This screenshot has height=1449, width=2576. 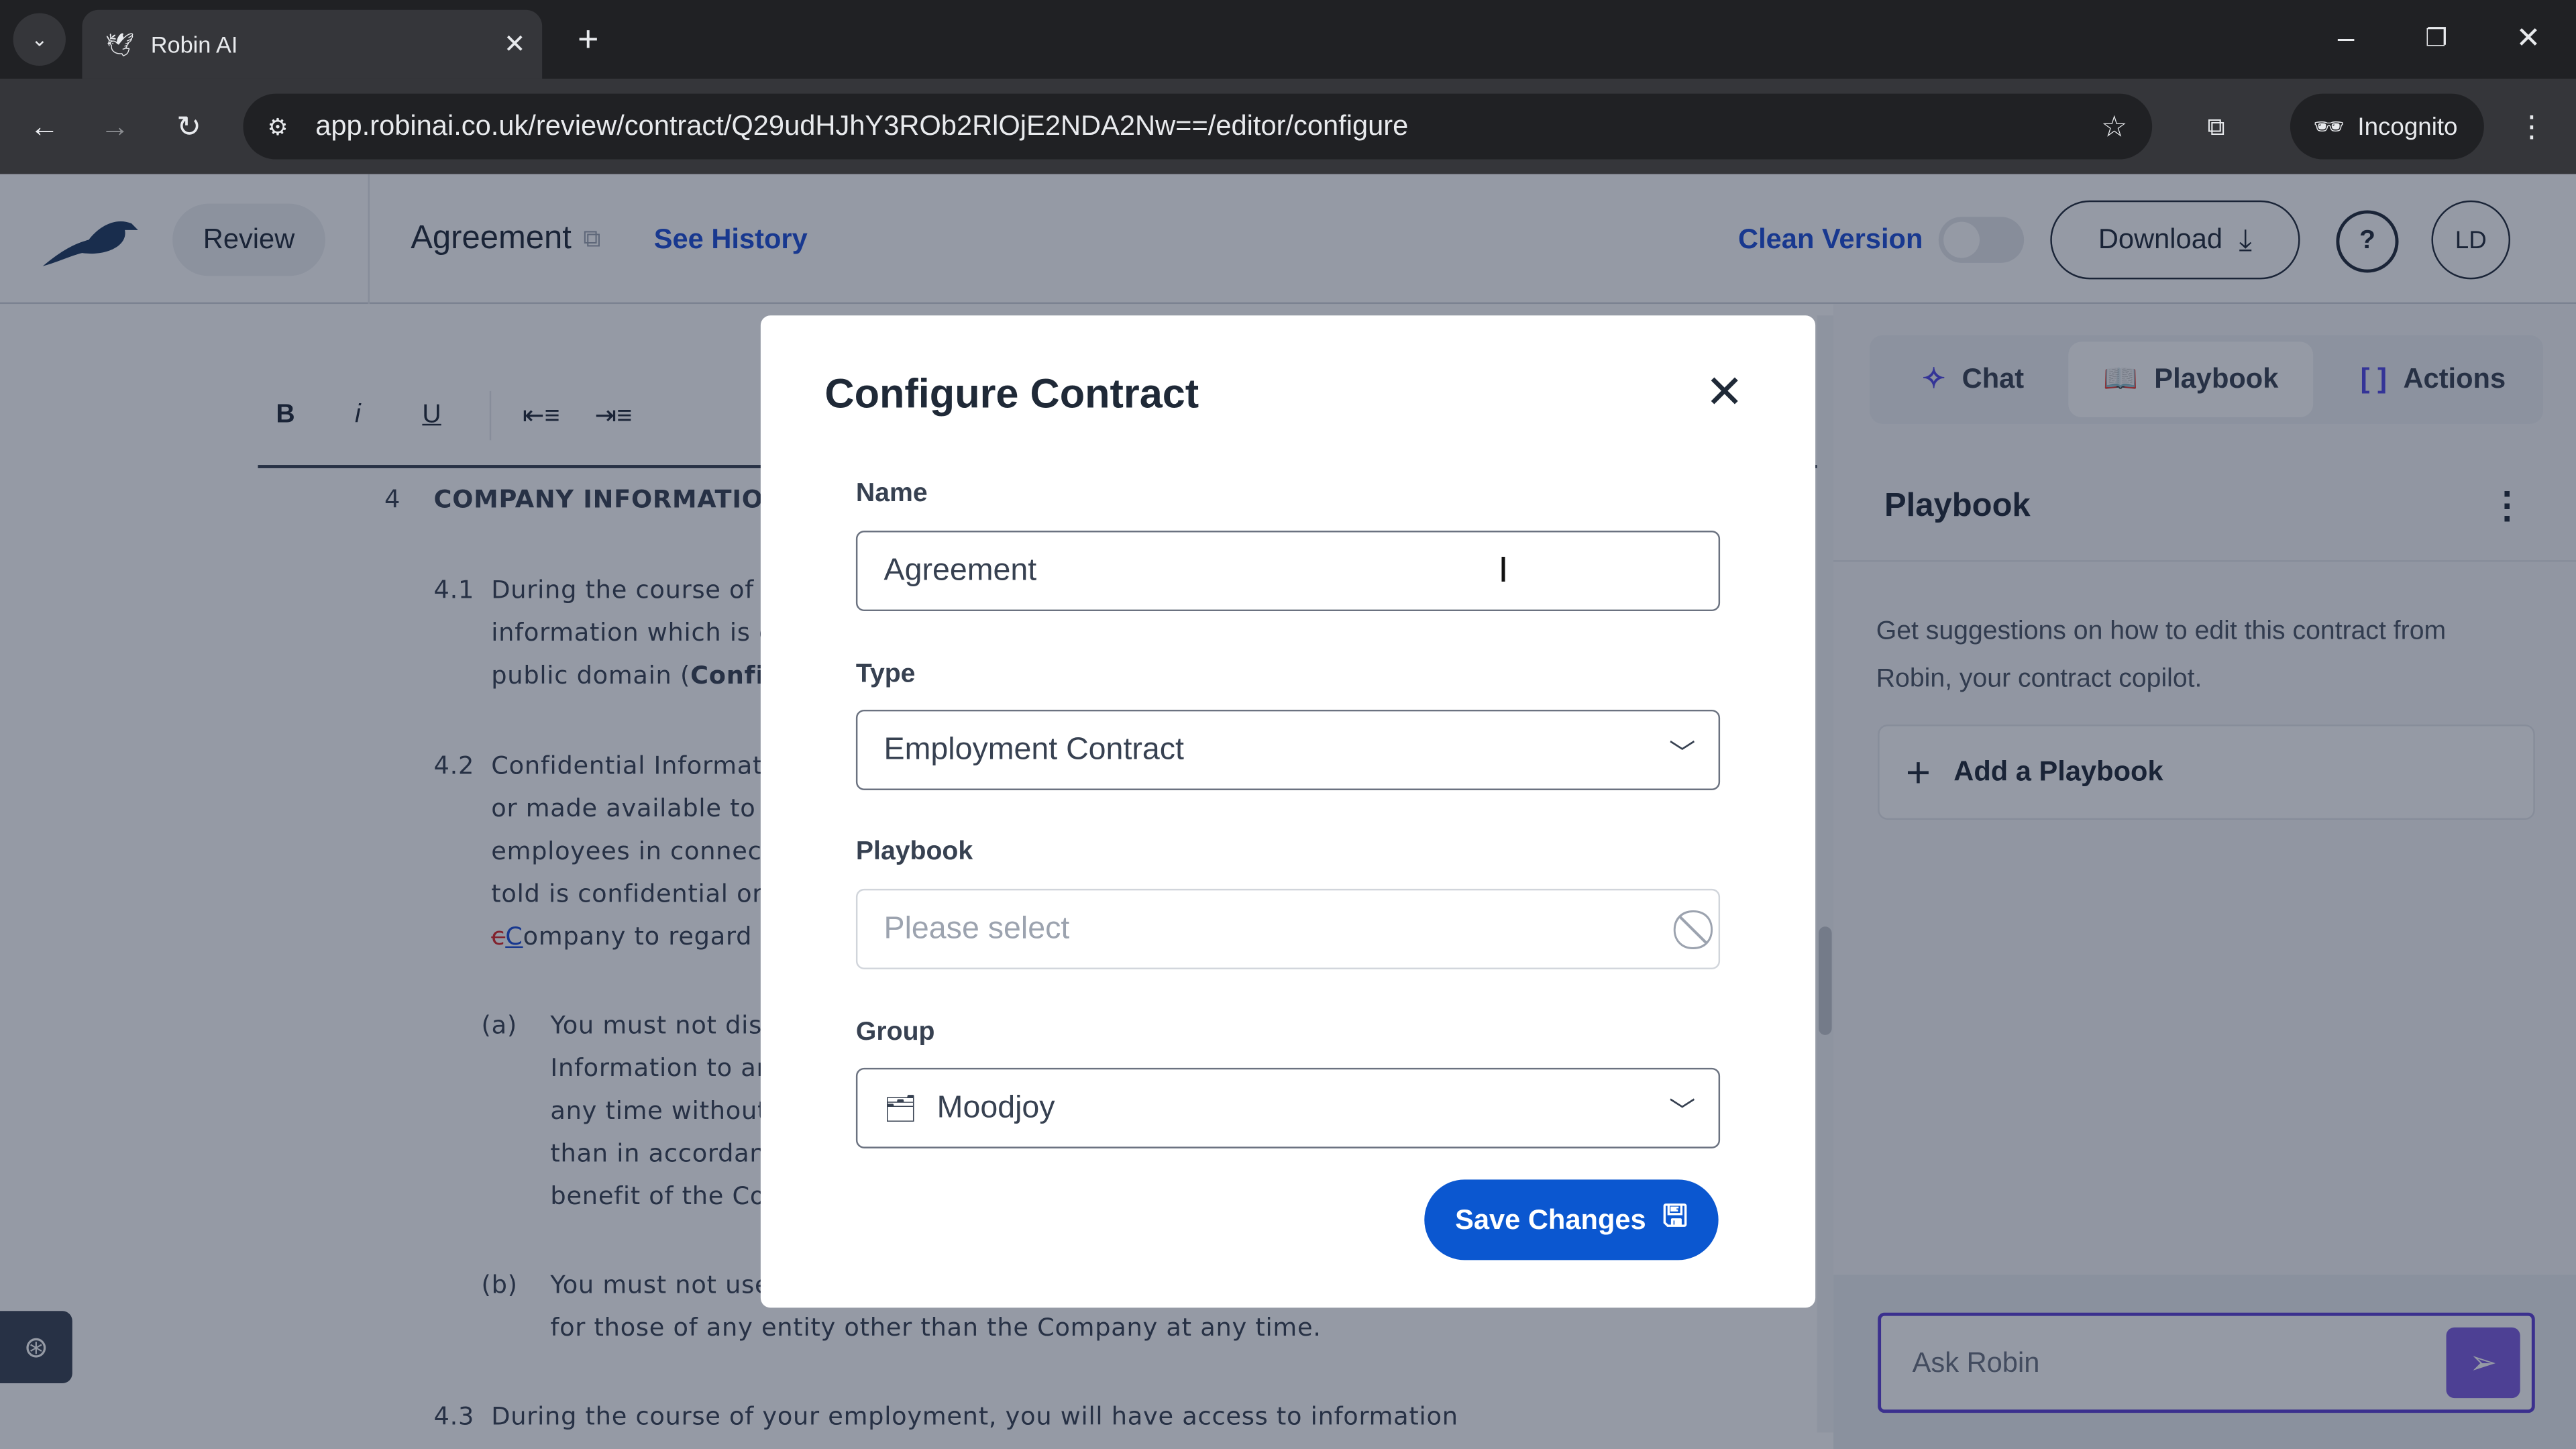 I want to click on close-icon: ✕, so click(x=1724, y=392).